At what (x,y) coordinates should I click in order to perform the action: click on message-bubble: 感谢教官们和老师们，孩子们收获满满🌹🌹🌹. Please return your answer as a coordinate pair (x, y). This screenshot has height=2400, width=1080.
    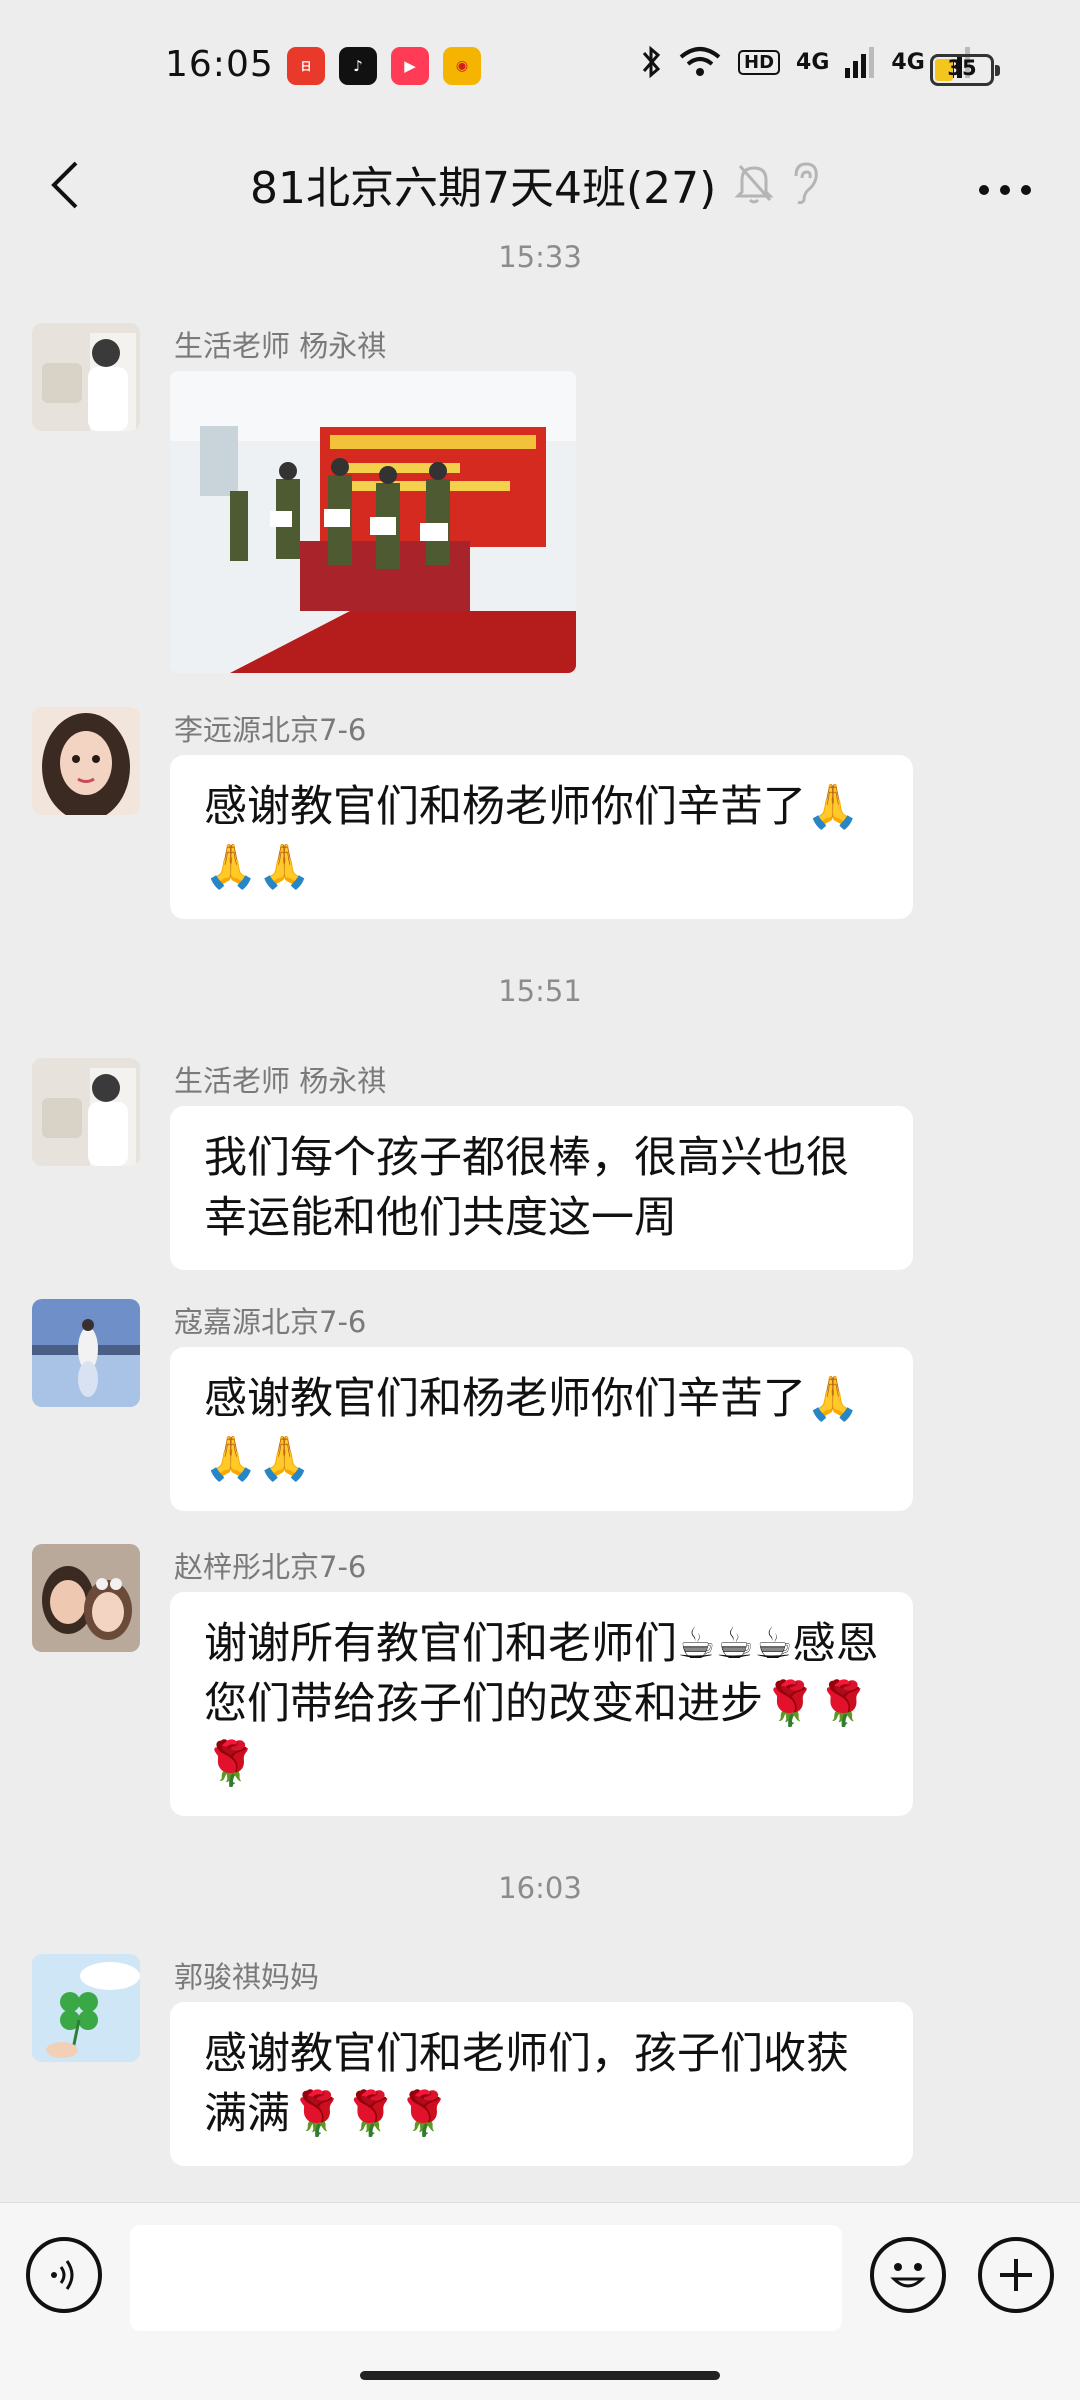
    Looking at the image, I should click on (541, 2084).